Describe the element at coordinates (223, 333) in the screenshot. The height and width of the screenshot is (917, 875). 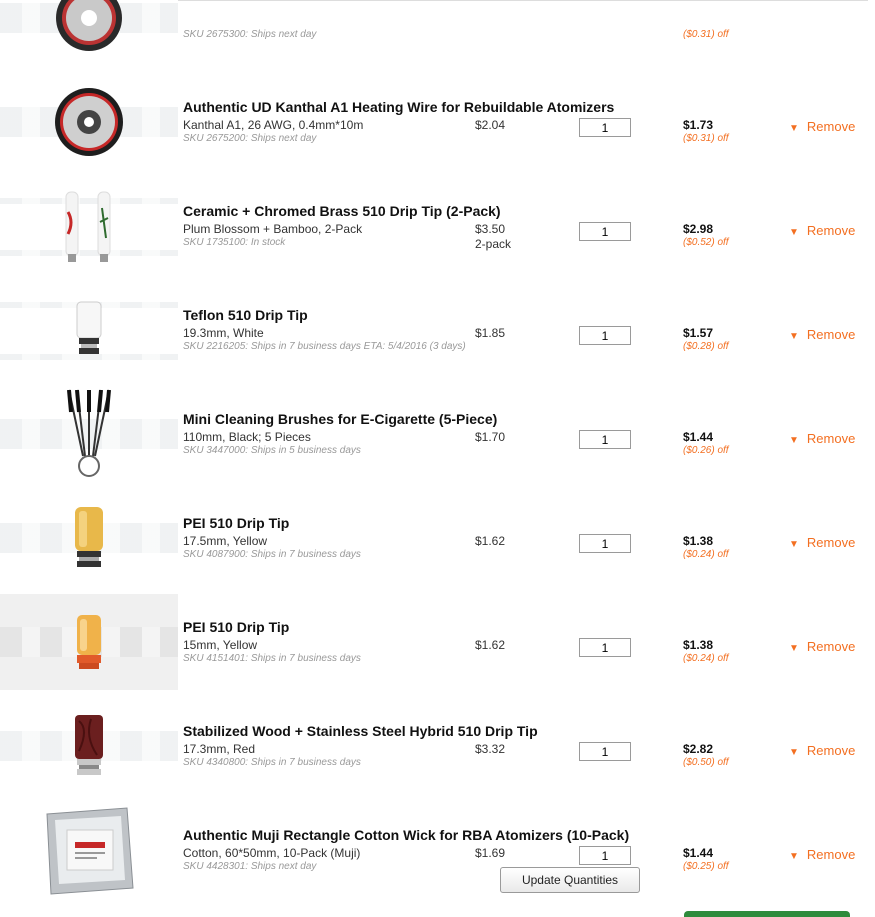
I see `item-variant: 19.3mm, White` at that location.